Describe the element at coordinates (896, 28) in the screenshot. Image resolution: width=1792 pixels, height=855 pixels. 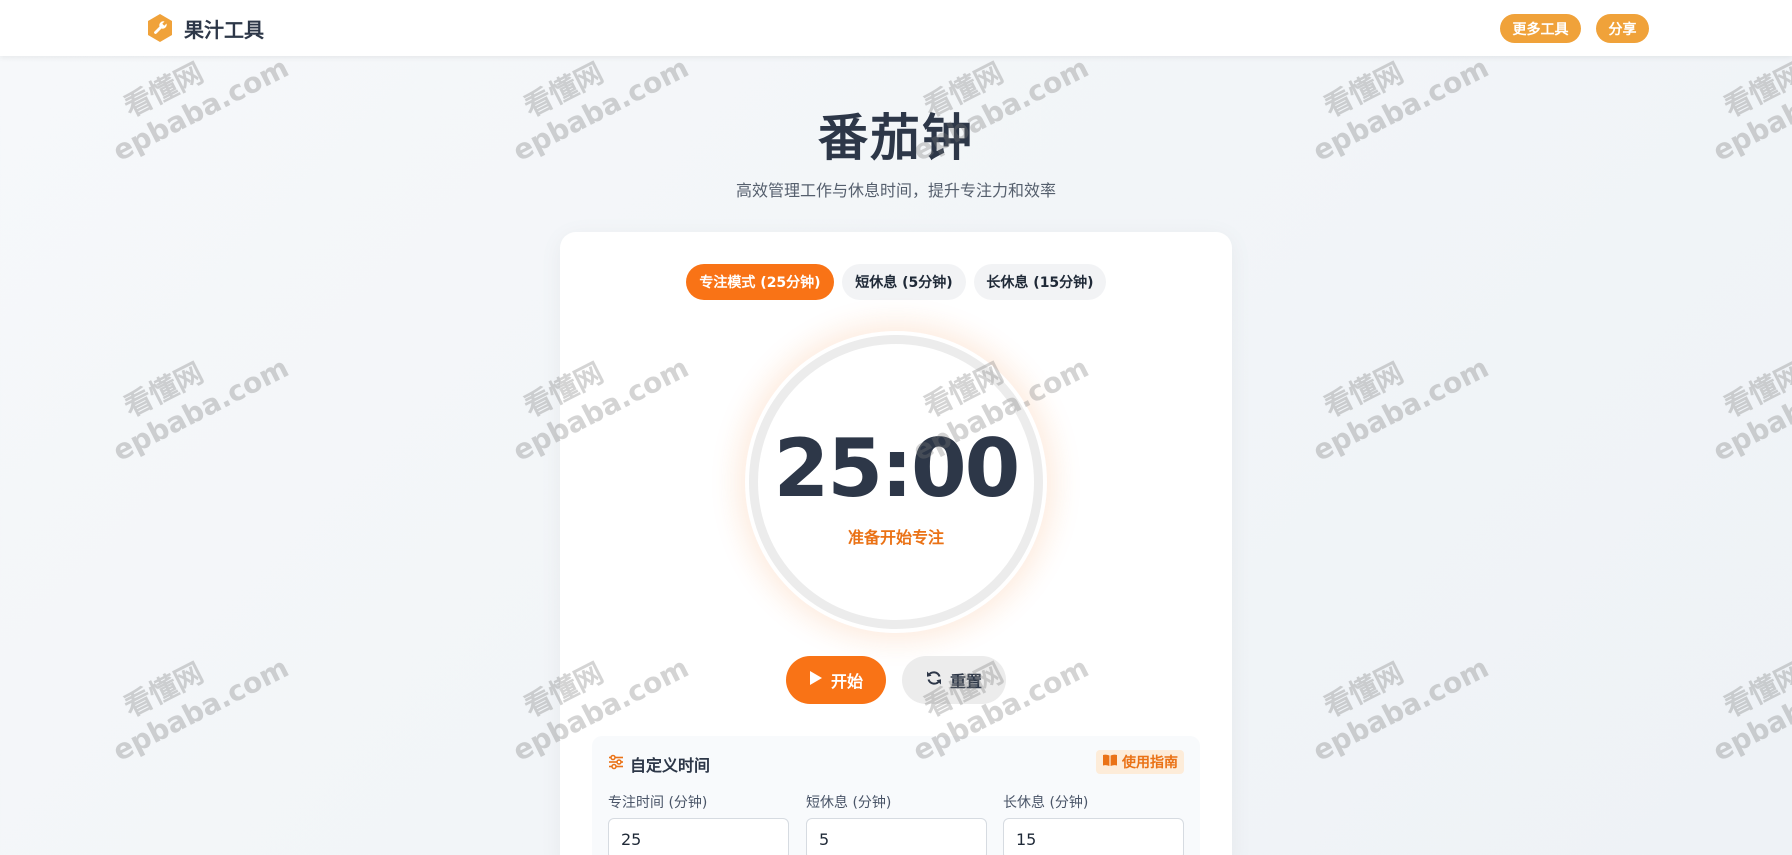
I see `top-navigation-bar: 果汁工具 更多工具 分享` at that location.